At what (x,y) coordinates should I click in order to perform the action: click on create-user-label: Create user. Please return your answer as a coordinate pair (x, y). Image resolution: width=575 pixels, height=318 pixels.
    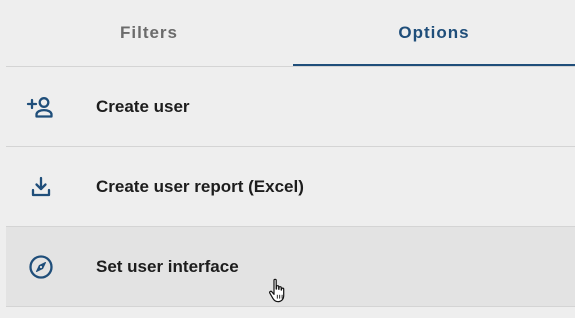
    Looking at the image, I should click on (143, 106).